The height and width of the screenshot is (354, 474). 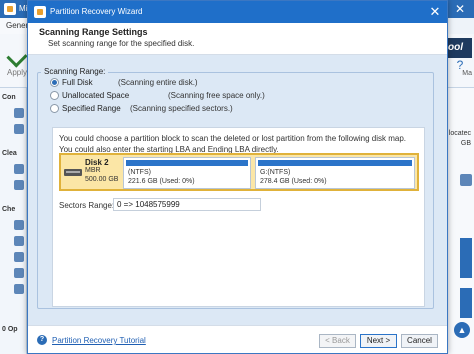 I want to click on option-description: (Scanning free space only.), so click(x=216, y=95).